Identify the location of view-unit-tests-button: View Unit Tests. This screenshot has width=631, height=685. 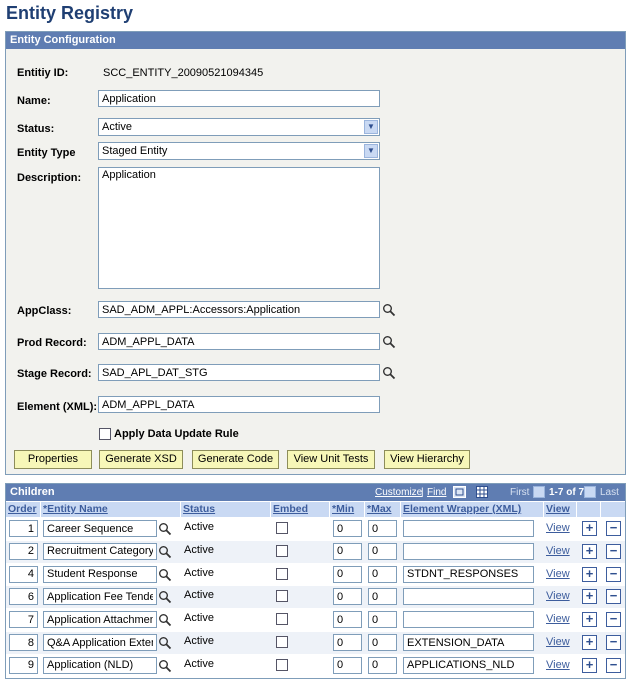
(331, 459).